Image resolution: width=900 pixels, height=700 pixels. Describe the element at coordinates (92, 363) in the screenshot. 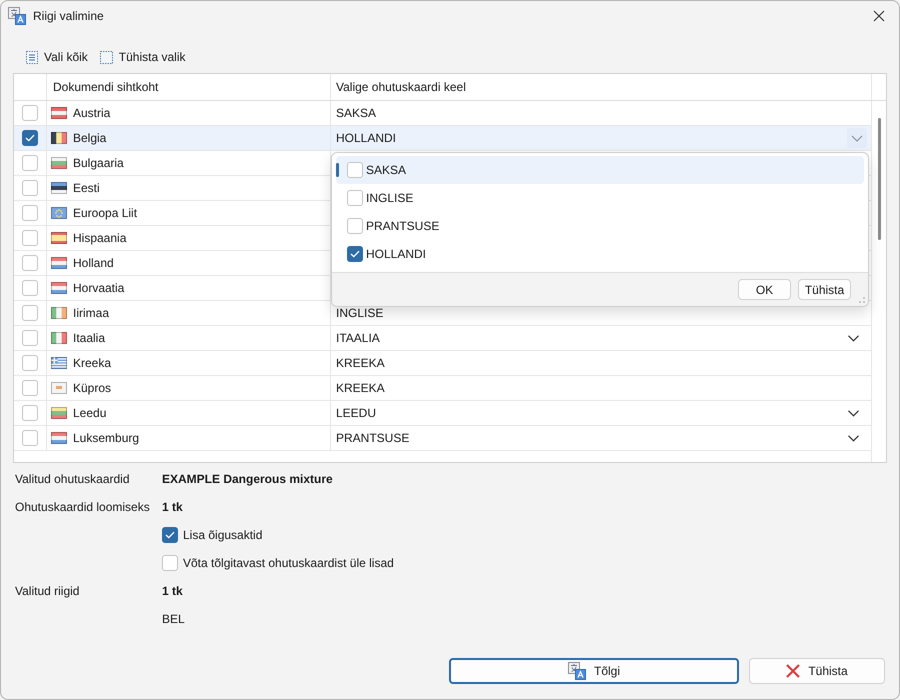

I see `country-name: Kreeka` at that location.